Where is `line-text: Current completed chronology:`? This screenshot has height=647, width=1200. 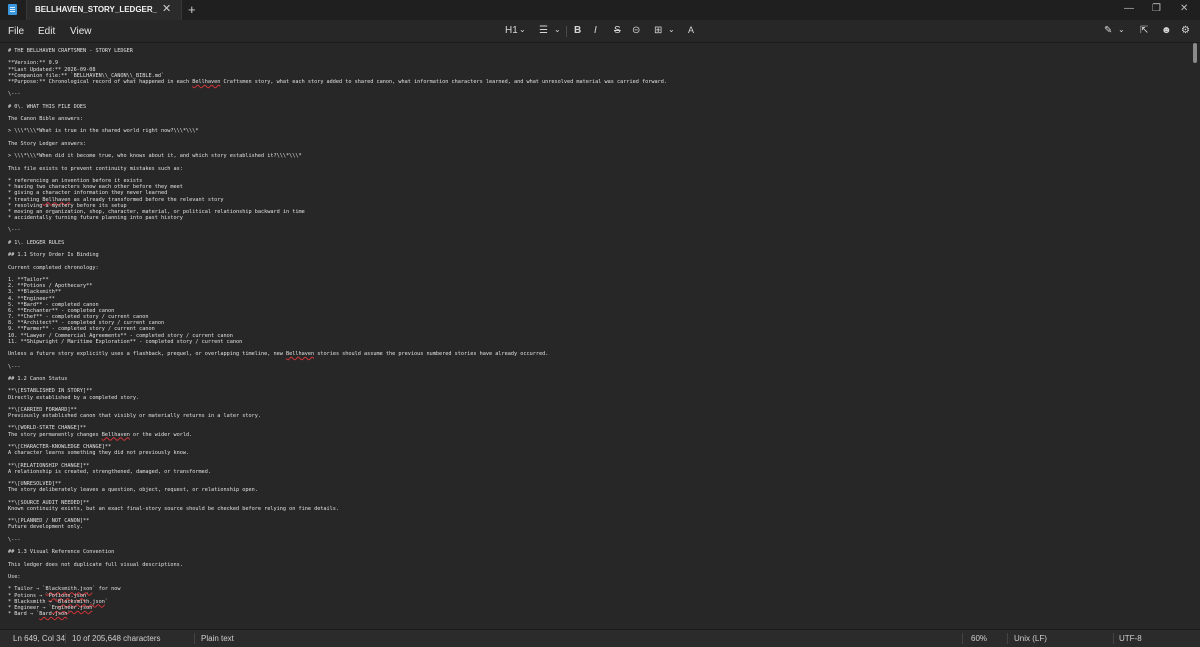
line-text: Current completed chronology: is located at coordinates (53, 267).